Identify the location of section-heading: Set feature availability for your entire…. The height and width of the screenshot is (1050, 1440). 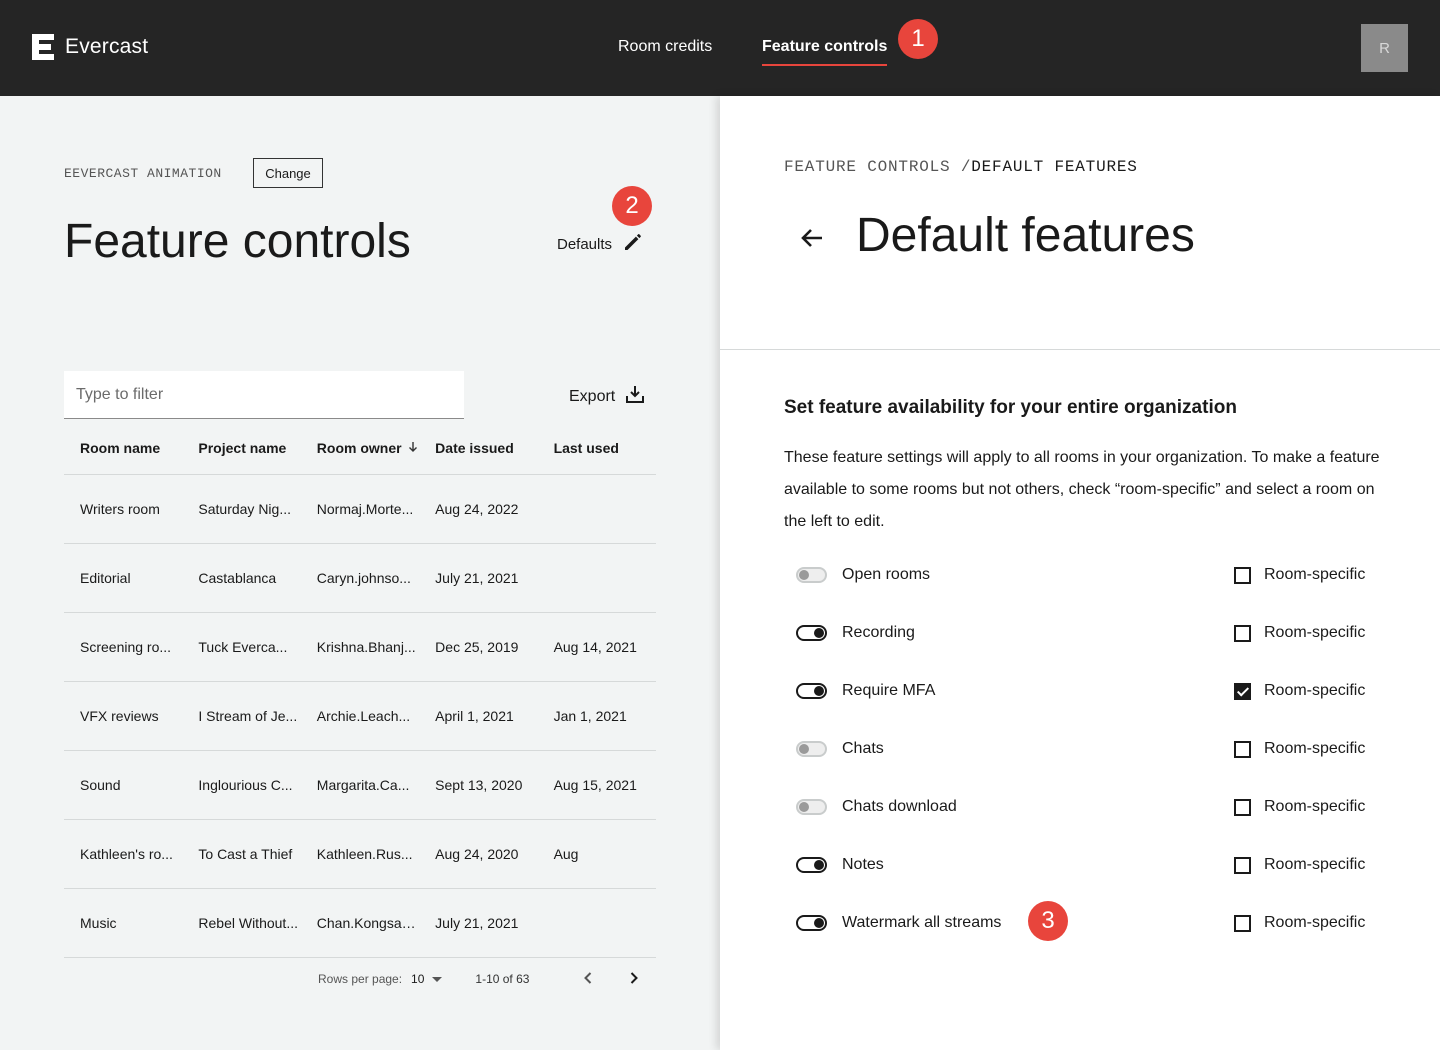
(1010, 407).